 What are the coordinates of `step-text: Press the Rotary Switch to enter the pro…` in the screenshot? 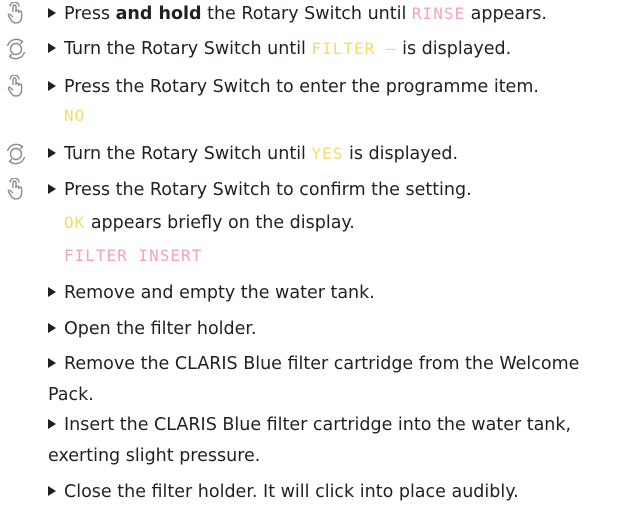 It's located at (293, 87).